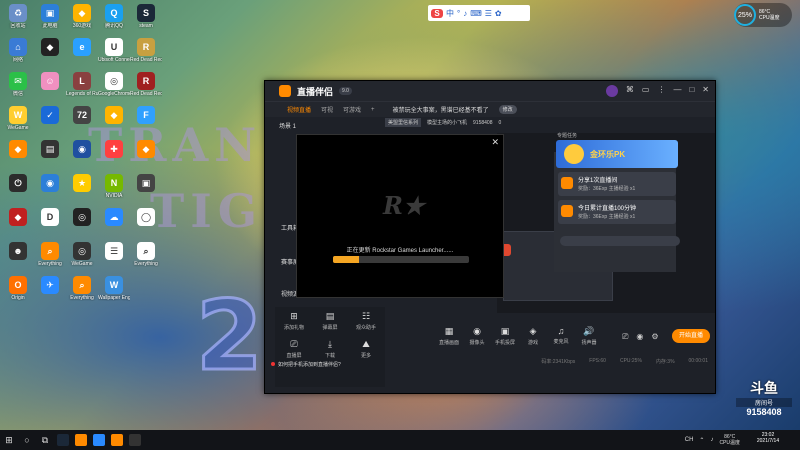 This screenshot has height=450, width=800. What do you see at coordinates (373, 110) in the screenshot?
I see `add-tab-button: +` at bounding box center [373, 110].